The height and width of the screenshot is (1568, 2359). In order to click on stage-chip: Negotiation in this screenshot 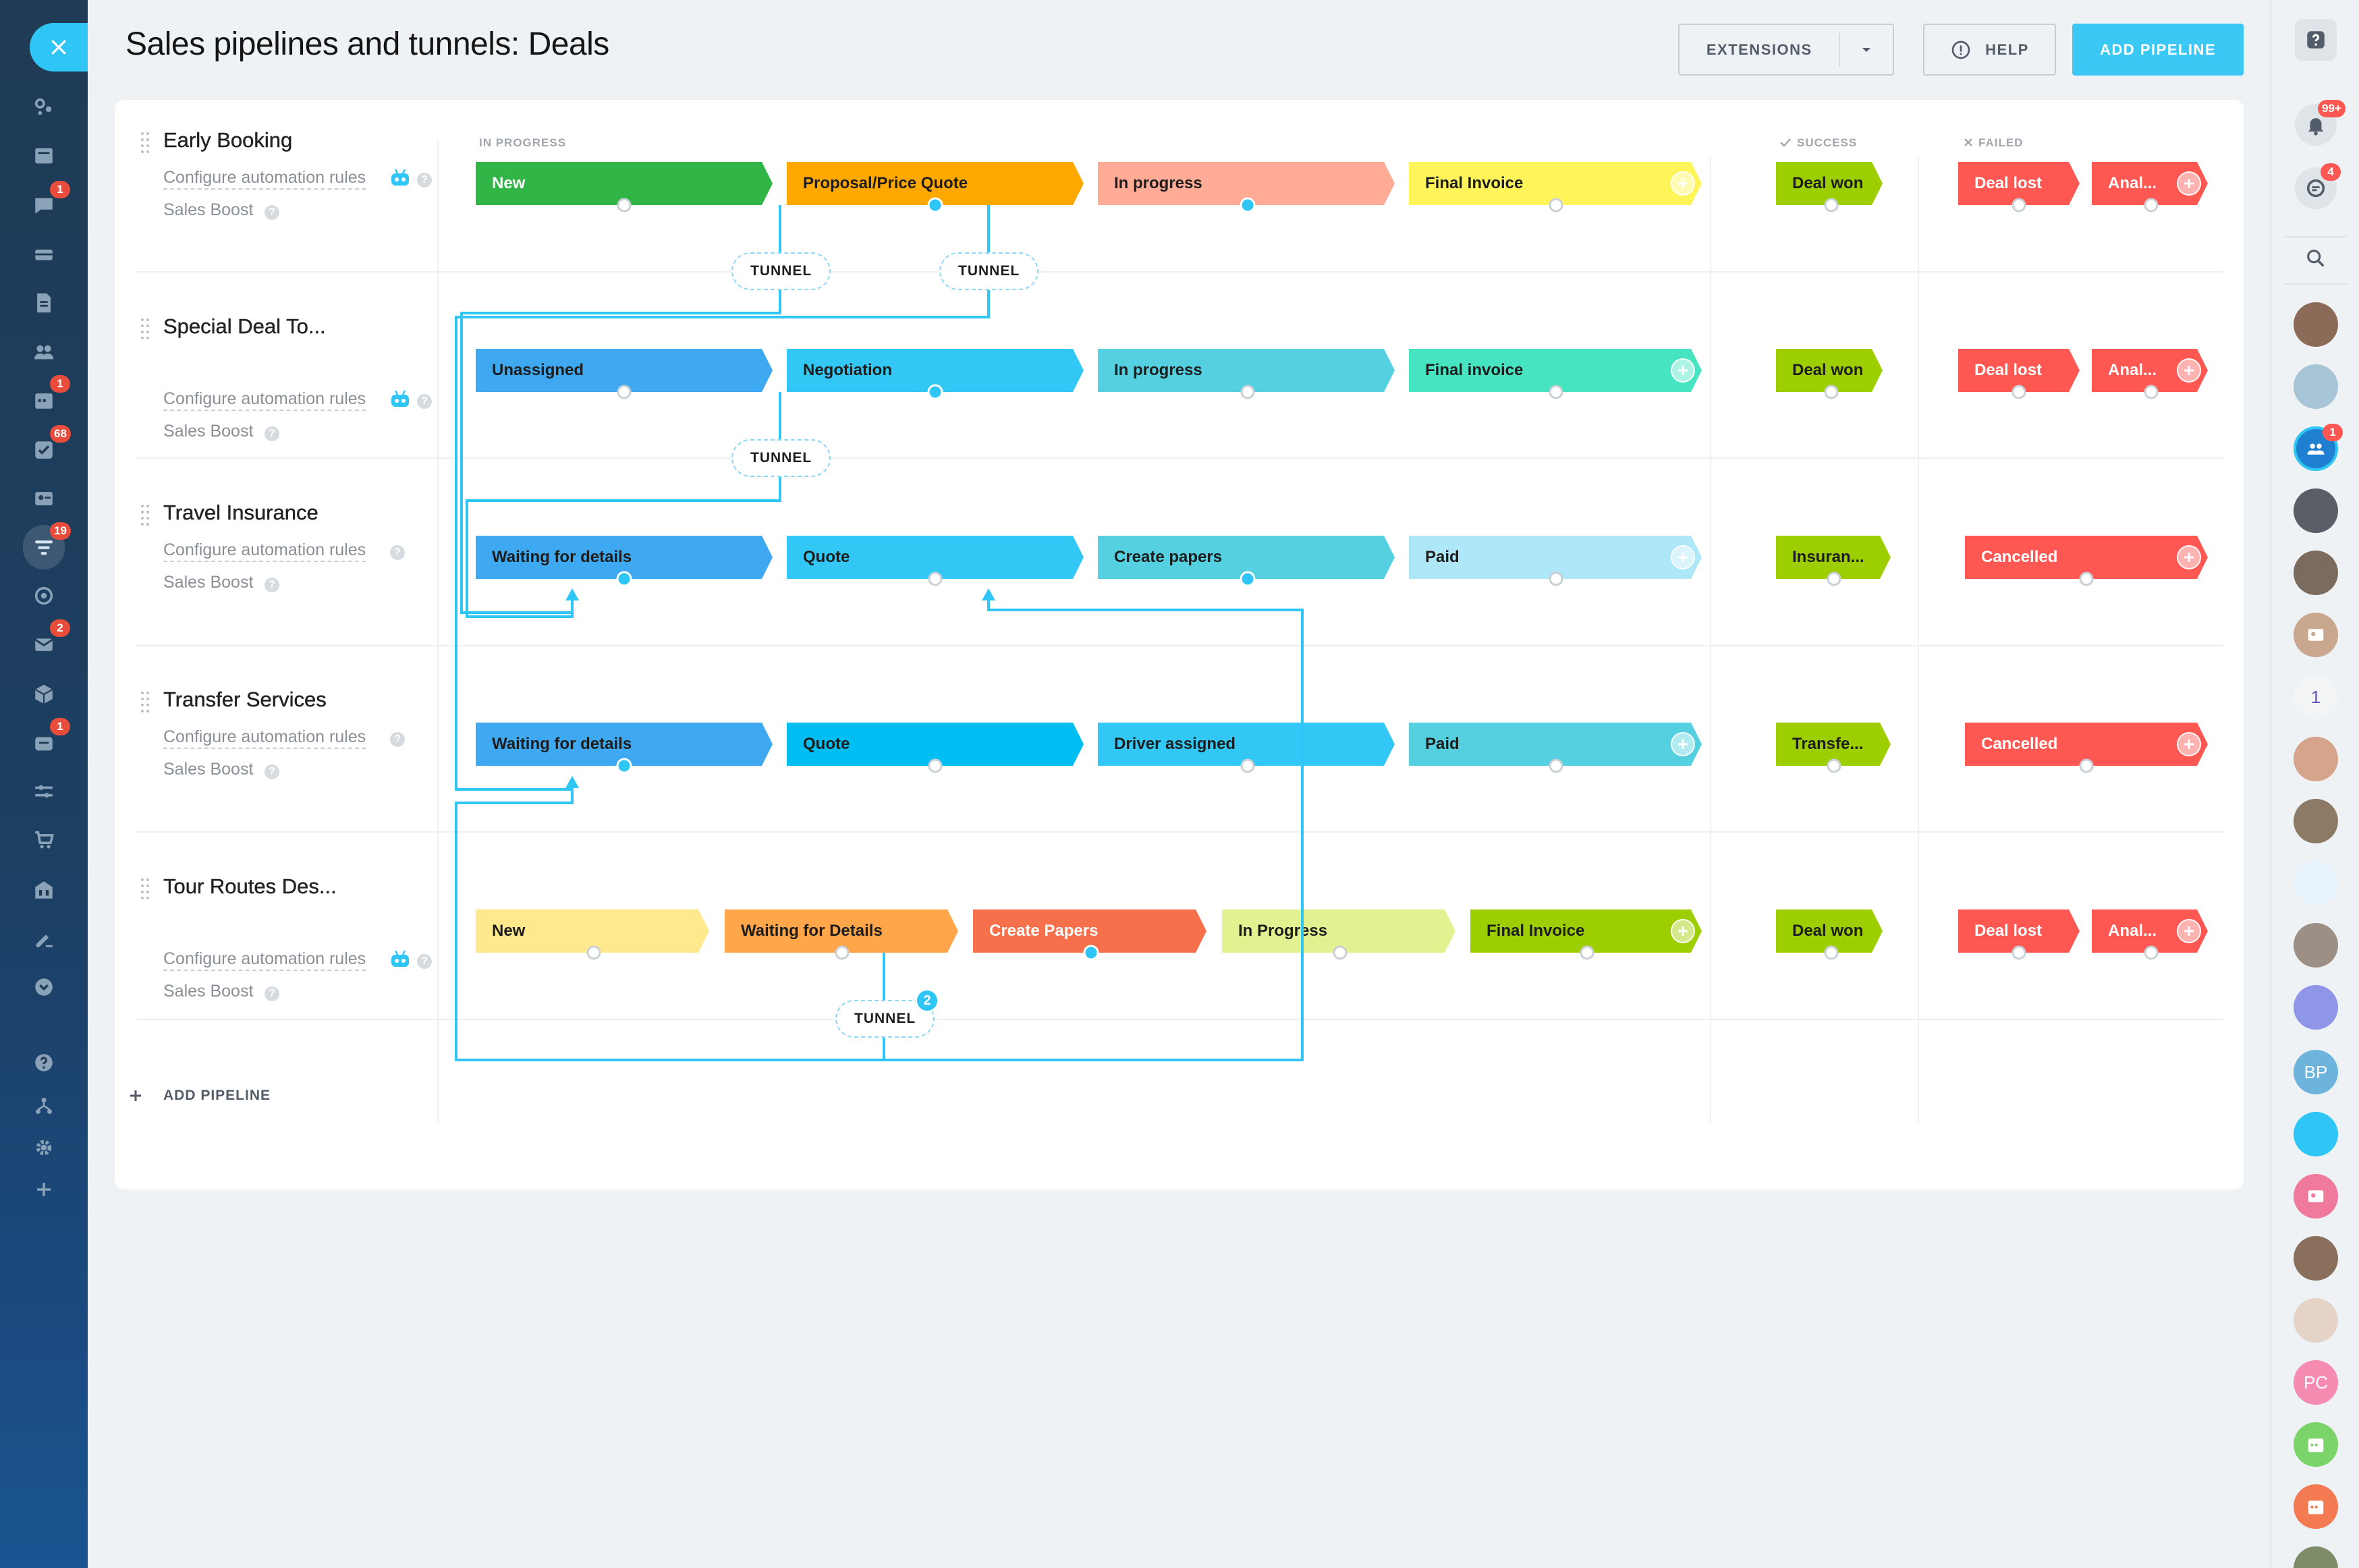, I will do `click(936, 370)`.